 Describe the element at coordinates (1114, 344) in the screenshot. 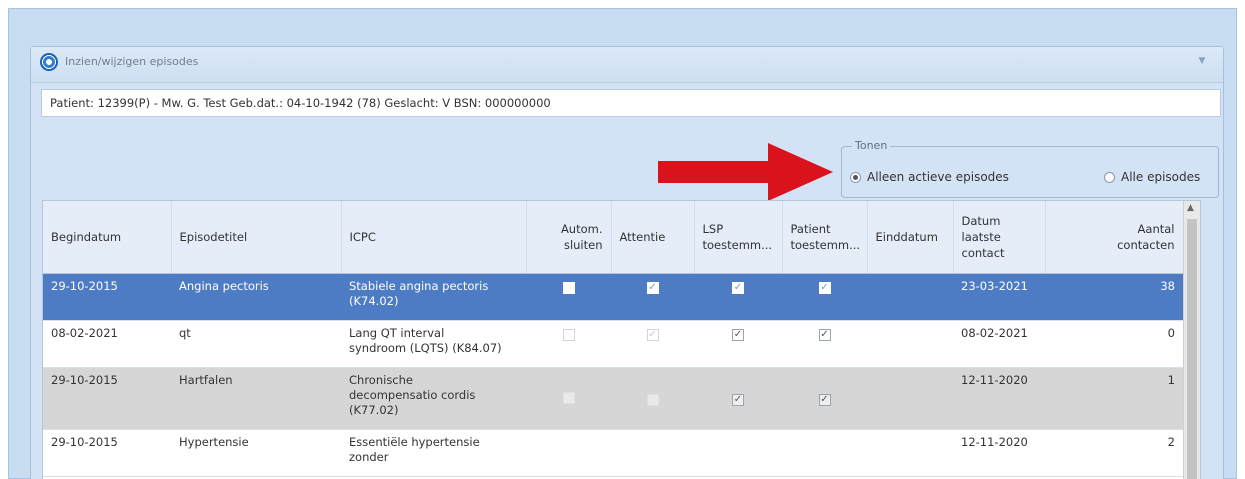

I see `cell-aantal-contacten: 0` at that location.